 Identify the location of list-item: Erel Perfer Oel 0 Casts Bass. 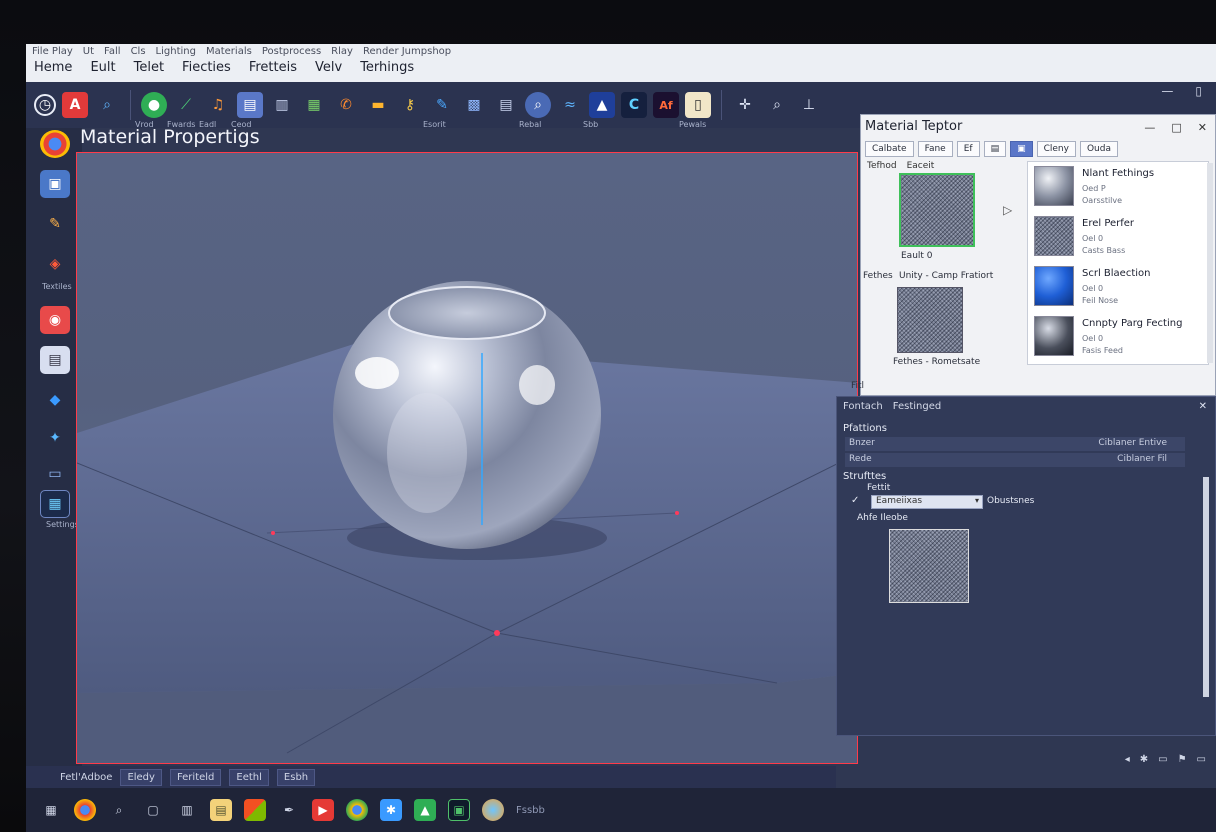
(1119, 239).